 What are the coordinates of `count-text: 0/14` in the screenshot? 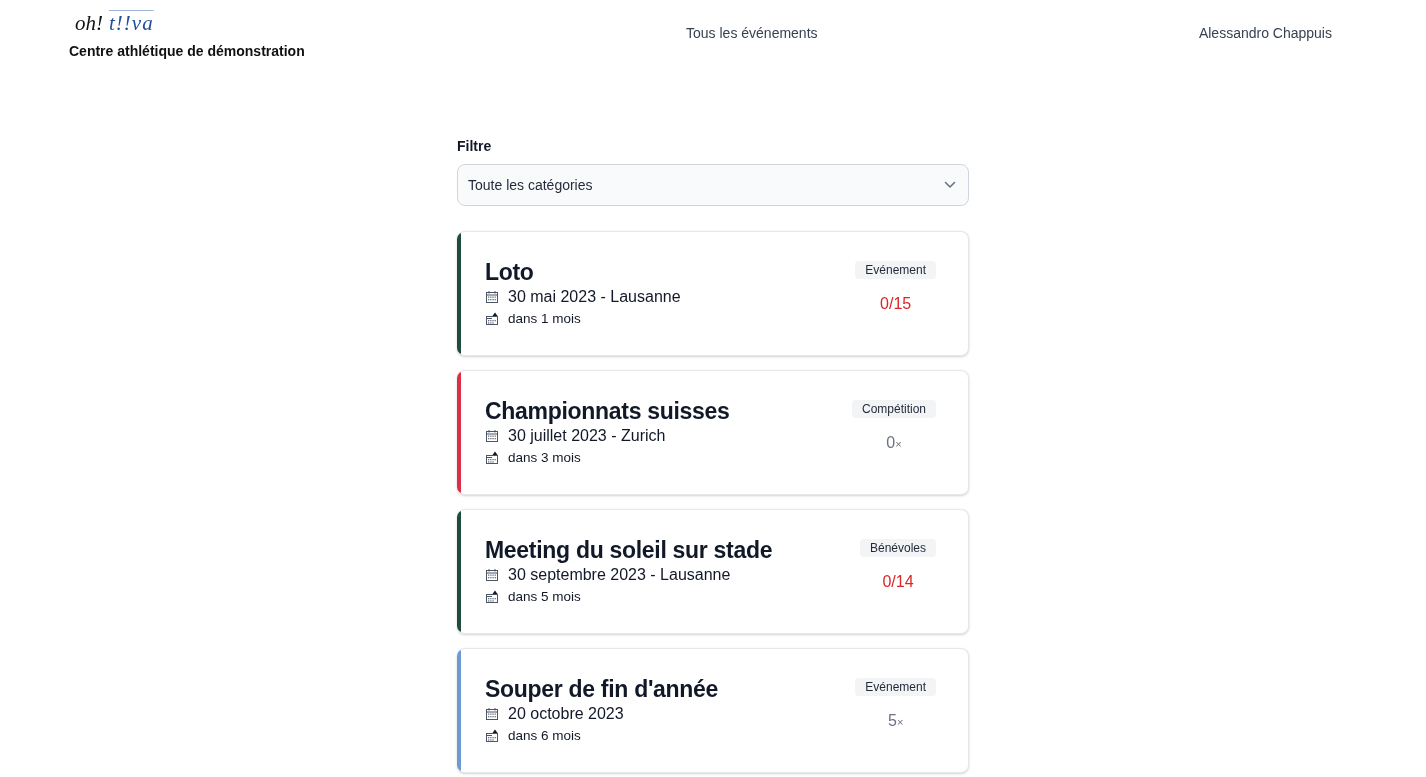 It's located at (898, 582).